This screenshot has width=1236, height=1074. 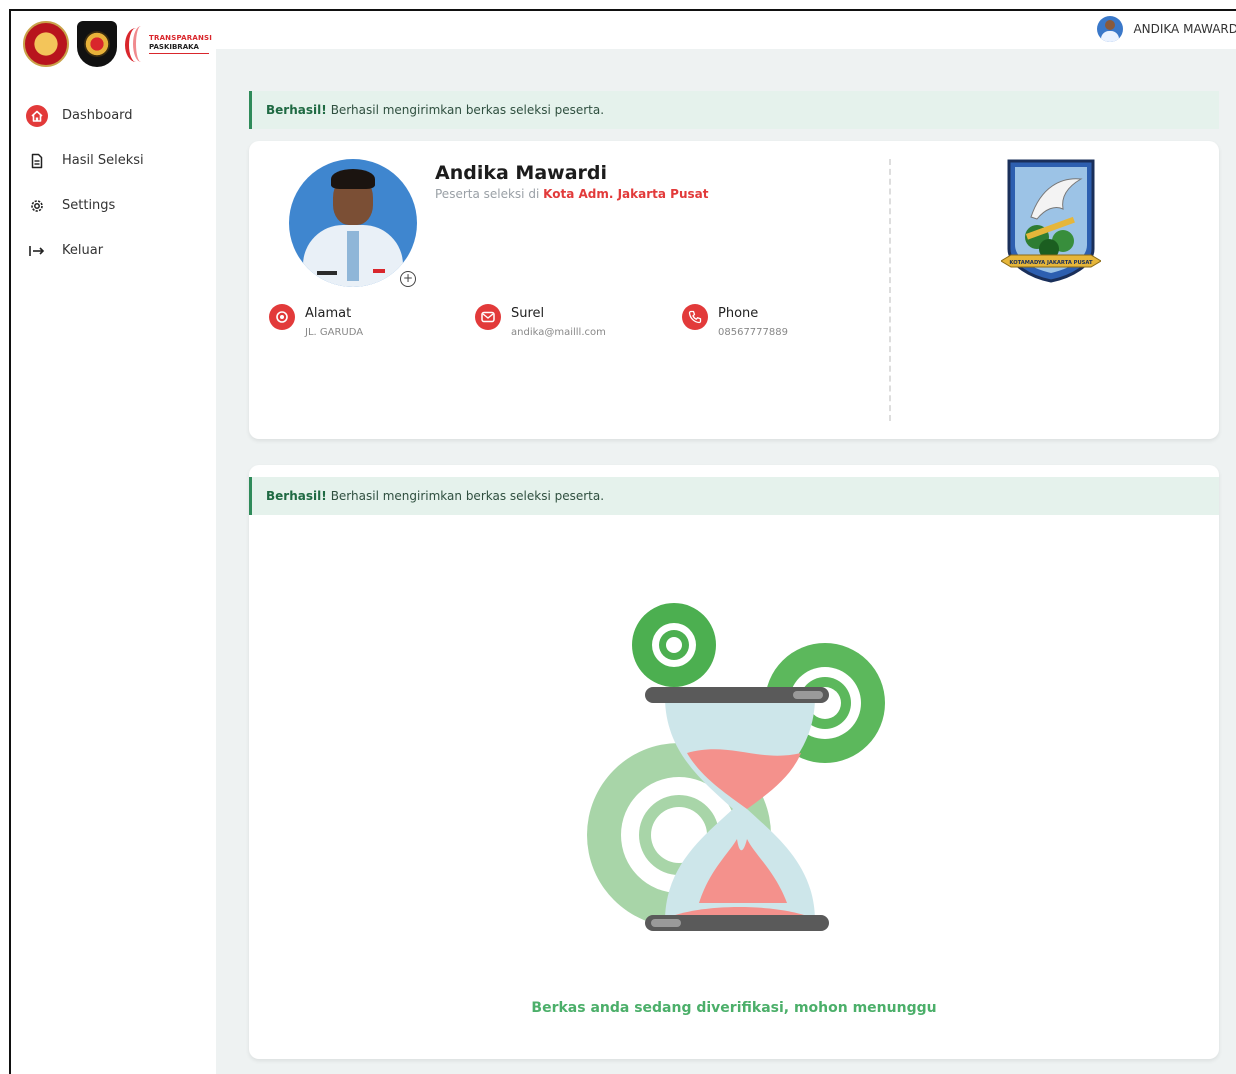 I want to click on photo-tie, so click(x=353, y=256).